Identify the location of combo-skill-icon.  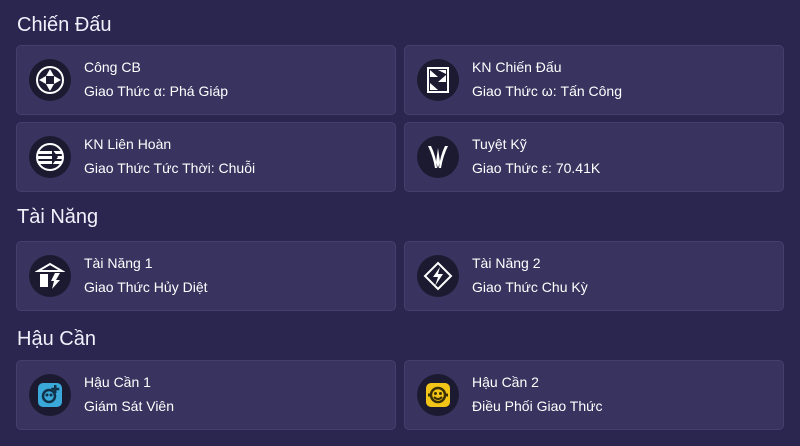
(50, 157).